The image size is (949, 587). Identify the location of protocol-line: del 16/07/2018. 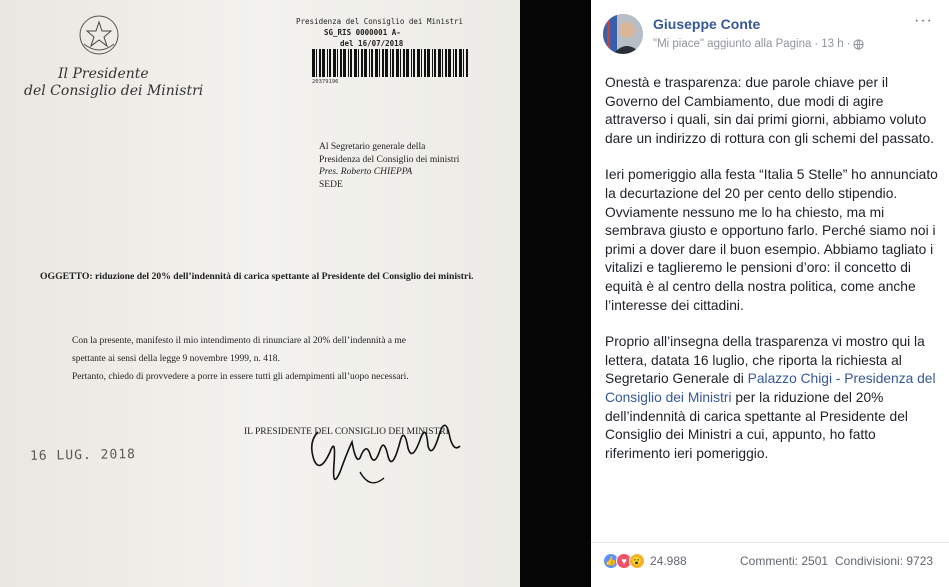
(372, 43).